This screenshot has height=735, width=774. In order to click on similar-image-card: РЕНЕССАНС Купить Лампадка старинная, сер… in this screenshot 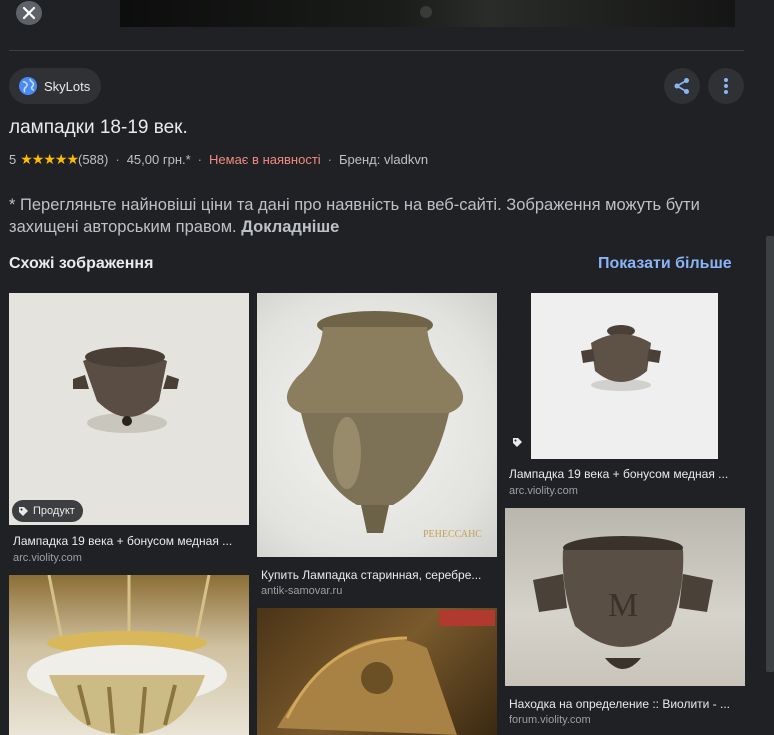, I will do `click(377, 446)`.